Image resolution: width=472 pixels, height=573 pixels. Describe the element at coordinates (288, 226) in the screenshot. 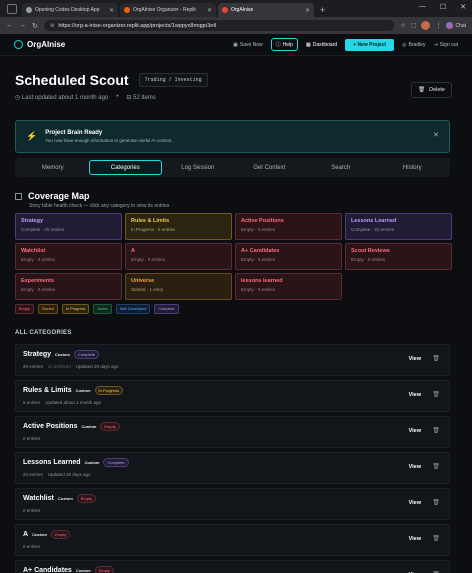

I see `coverage-cell: Active Positions Empty · 0 entries` at that location.